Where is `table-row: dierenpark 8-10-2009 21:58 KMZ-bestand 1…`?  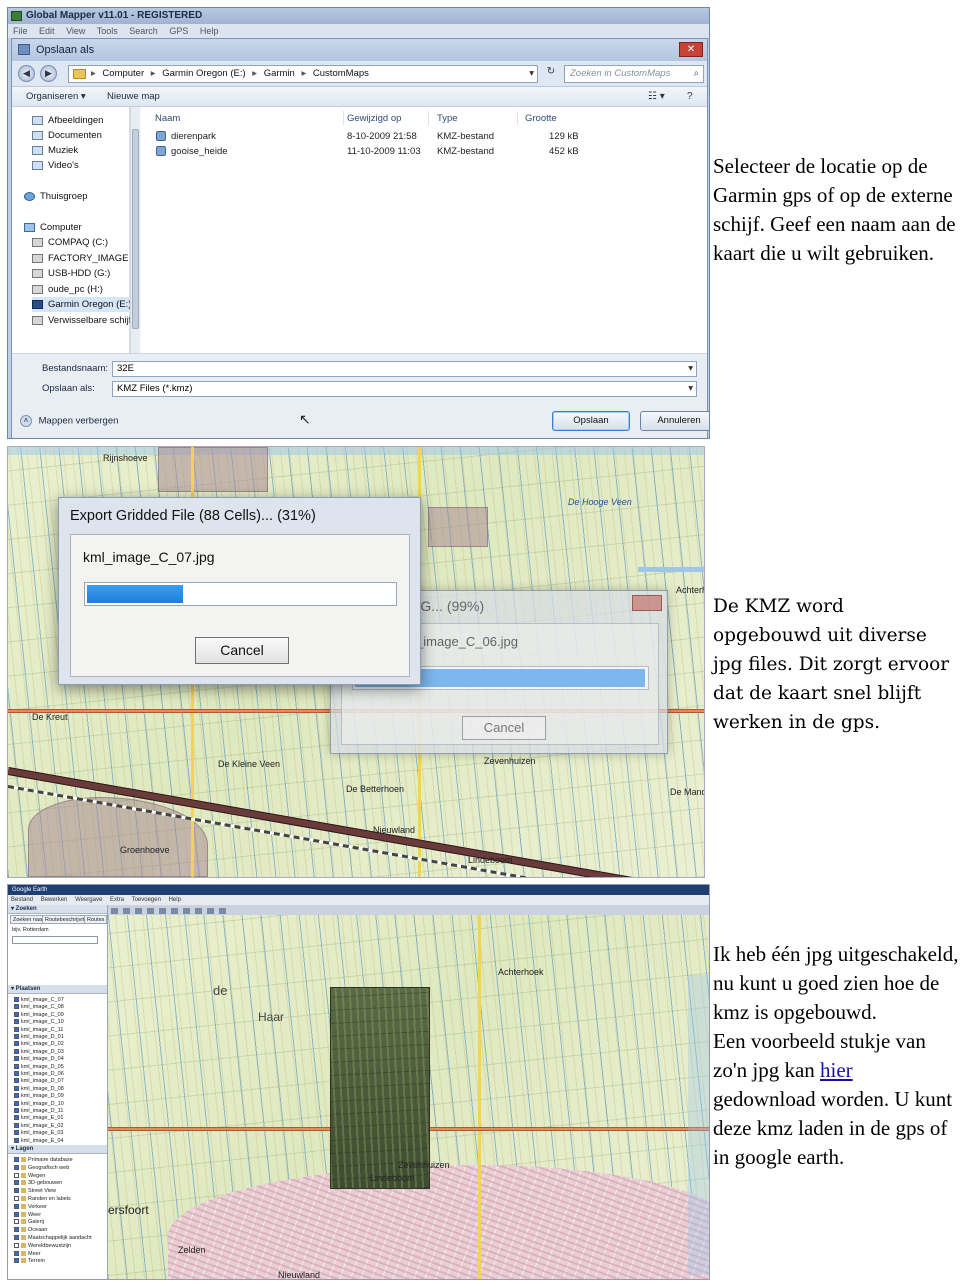
table-row: dierenpark 8-10-2009 21:58 KMZ-bestand 1… is located at coordinates (424, 136).